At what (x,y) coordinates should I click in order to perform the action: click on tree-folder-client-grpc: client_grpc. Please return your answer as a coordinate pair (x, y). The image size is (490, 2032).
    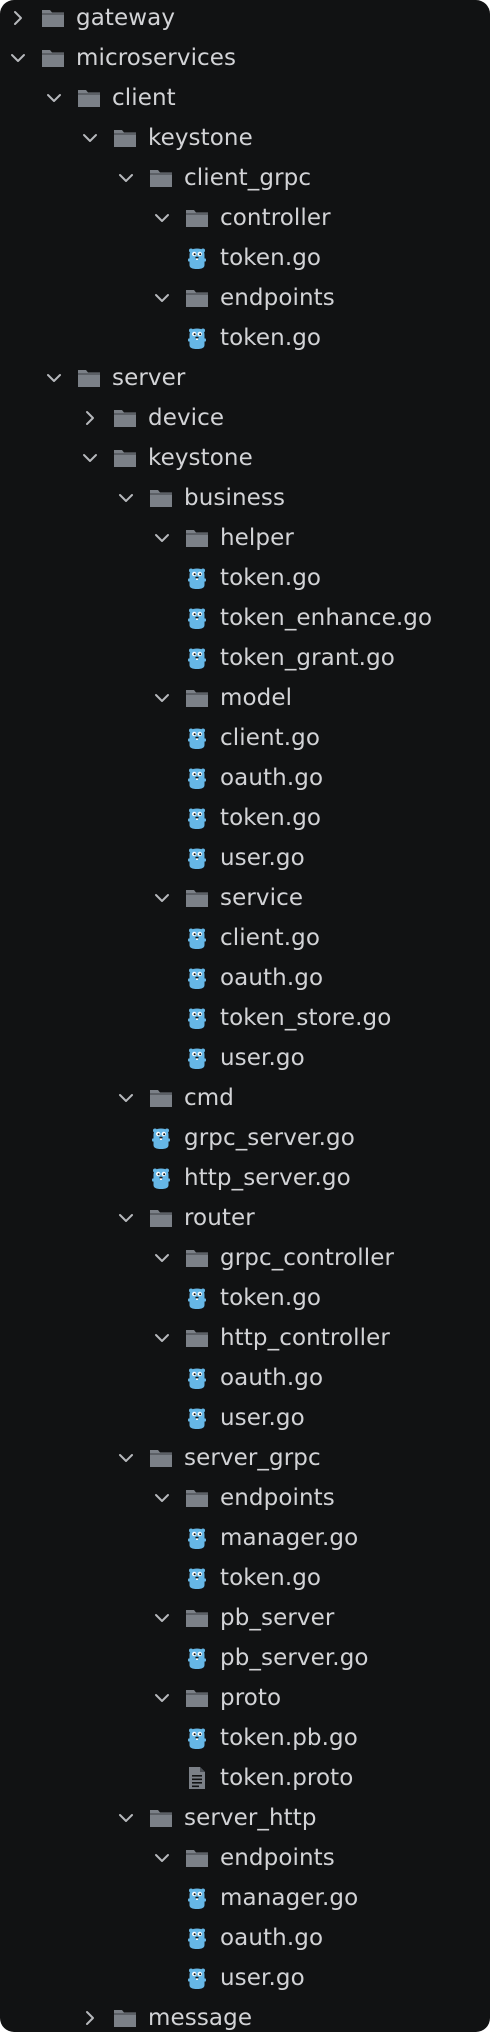
    Looking at the image, I should click on (245, 178).